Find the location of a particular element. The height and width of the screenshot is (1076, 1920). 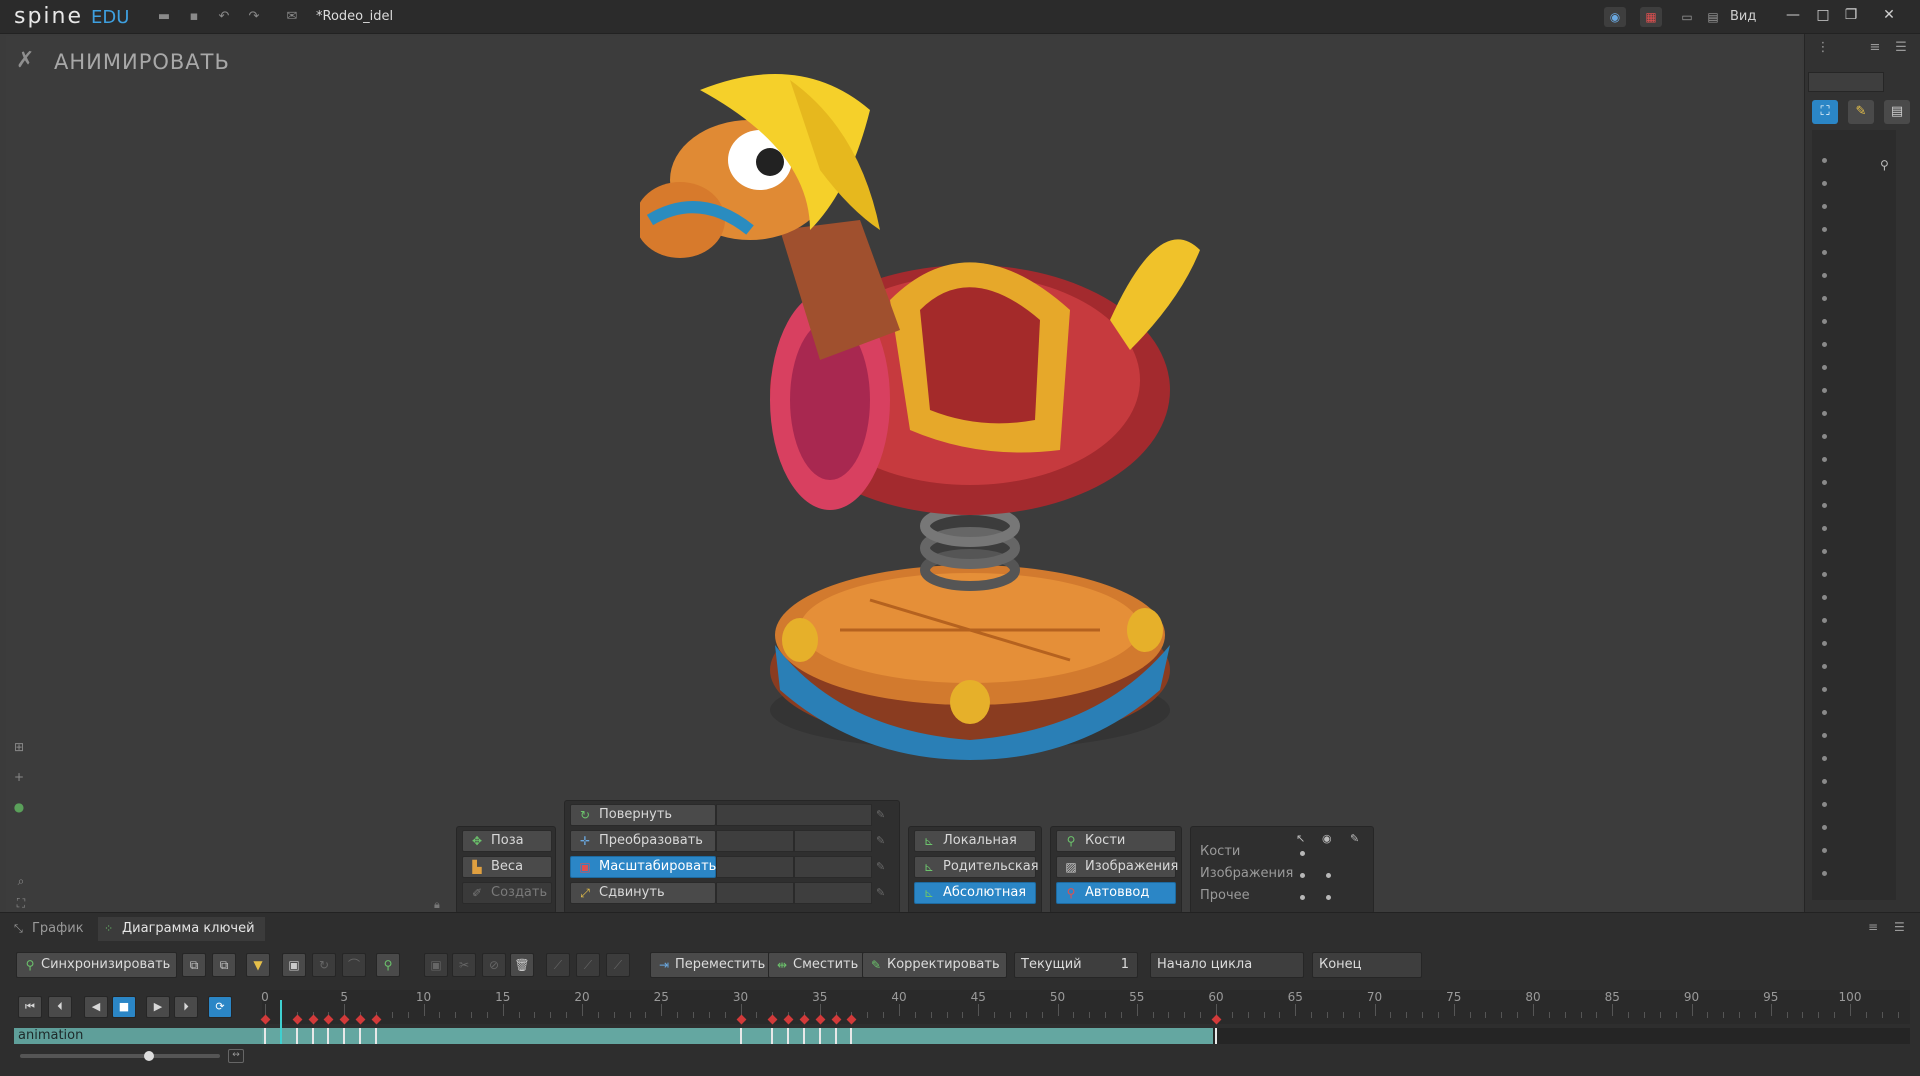

repeat-icon: ↻ is located at coordinates (324, 965).